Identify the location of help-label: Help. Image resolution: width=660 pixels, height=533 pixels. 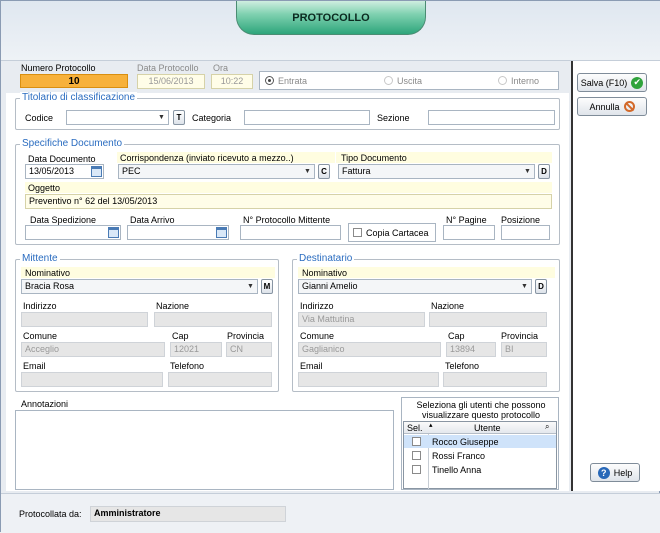
(623, 472).